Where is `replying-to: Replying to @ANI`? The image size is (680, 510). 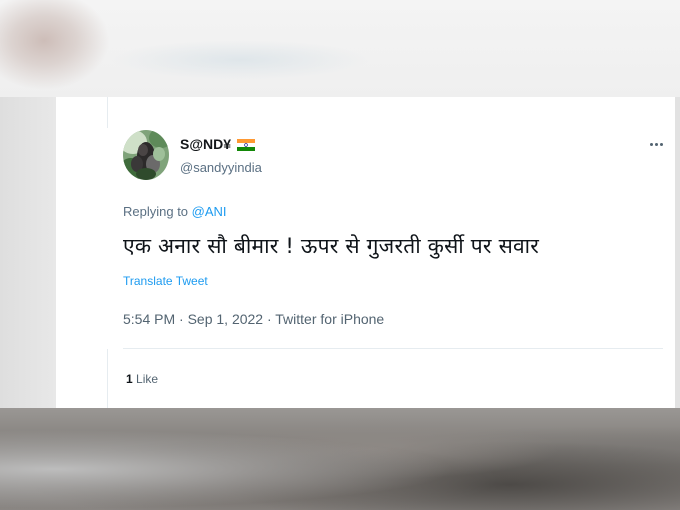 replying-to: Replying to @ANI is located at coordinates (175, 211).